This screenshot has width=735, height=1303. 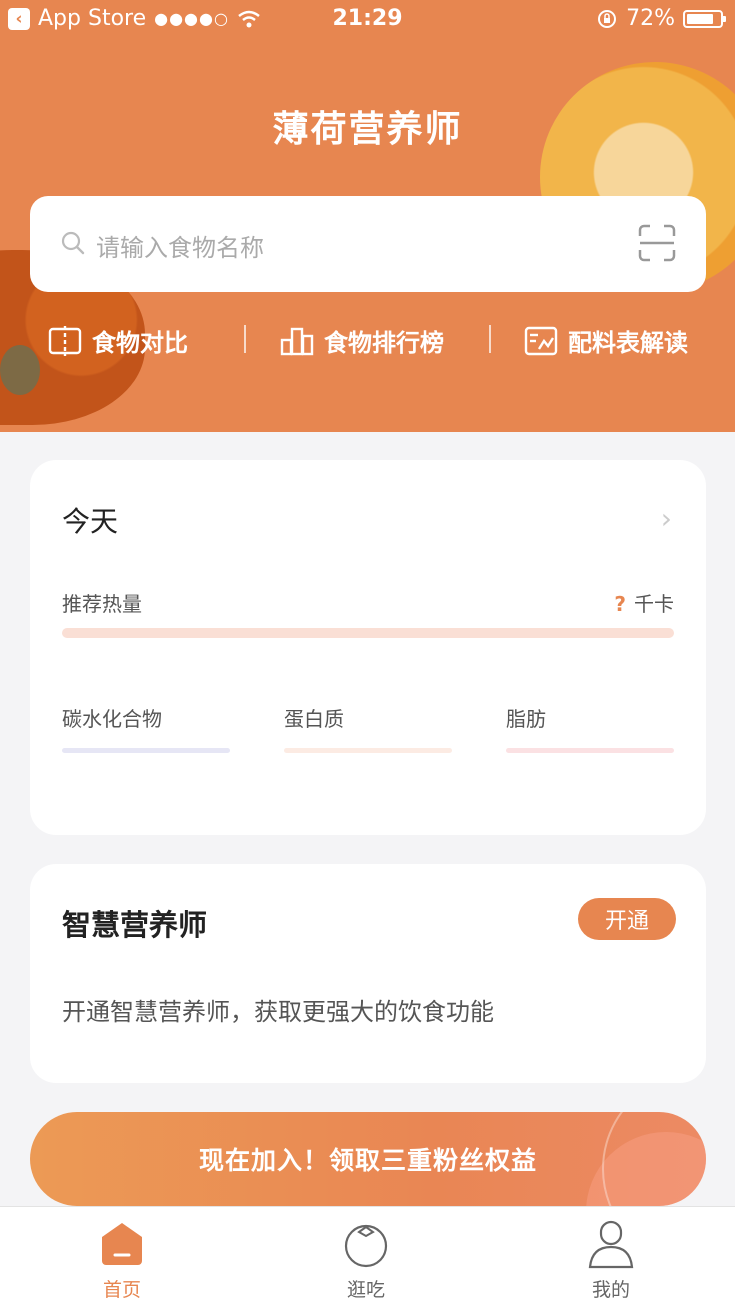 I want to click on quick-link-food-compare: 食物对比, so click(x=118, y=340).